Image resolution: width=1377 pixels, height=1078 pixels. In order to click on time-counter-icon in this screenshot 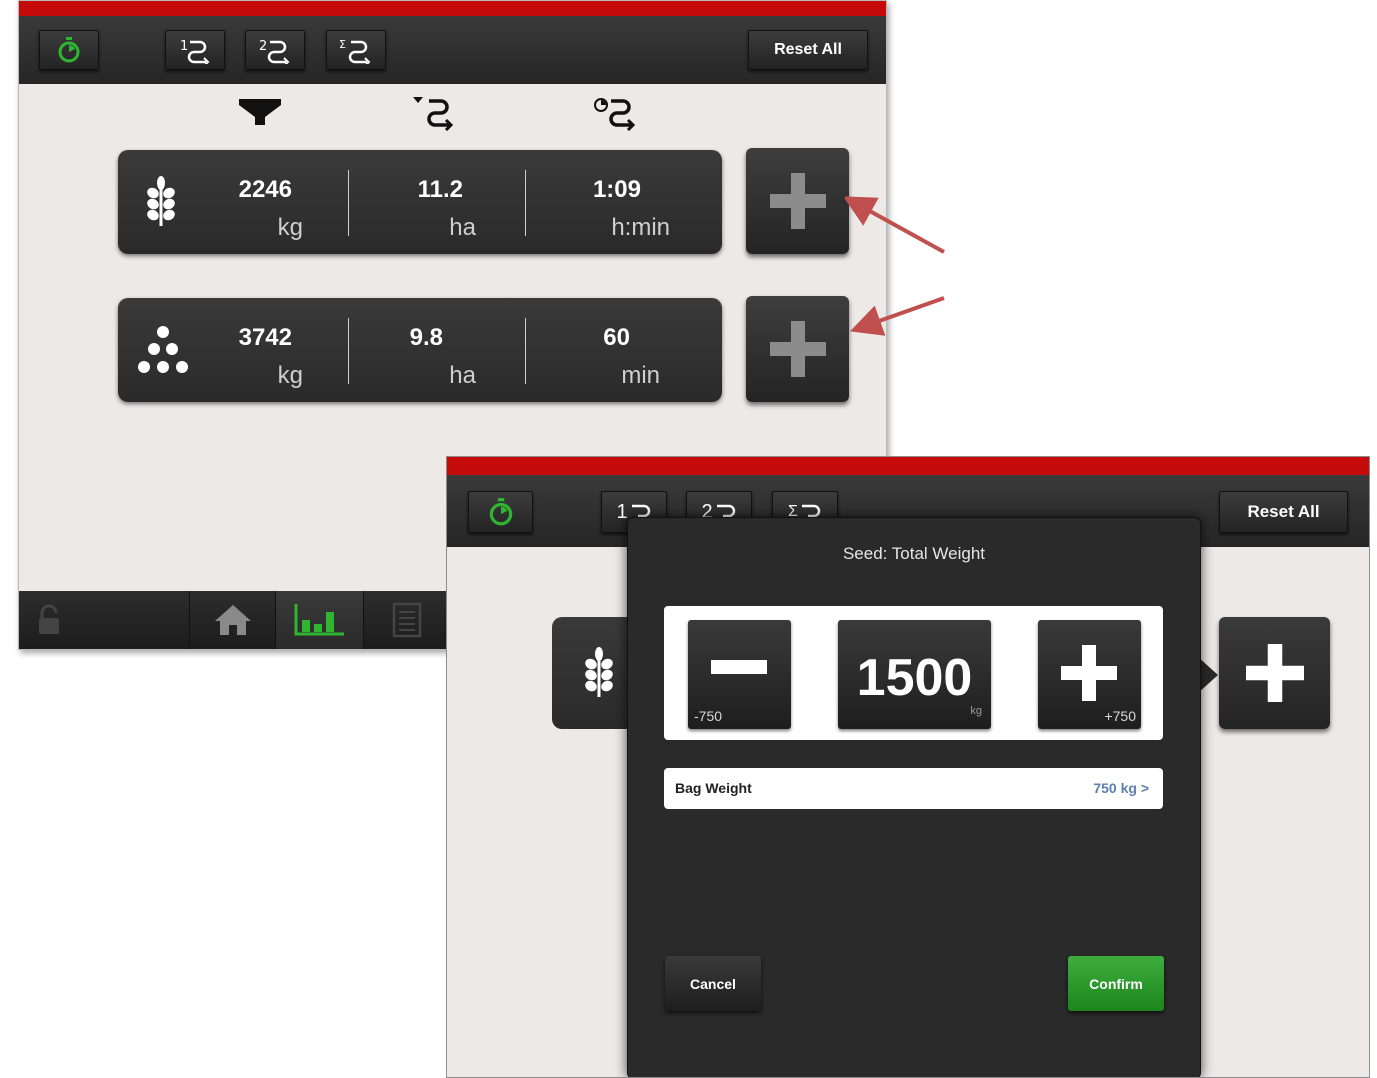, I will do `click(615, 114)`.